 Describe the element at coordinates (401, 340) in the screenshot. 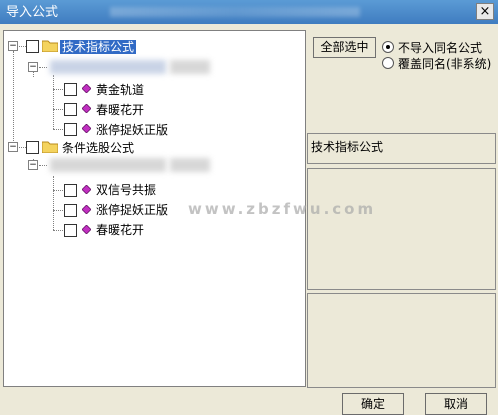

I see `detail-panel` at that location.